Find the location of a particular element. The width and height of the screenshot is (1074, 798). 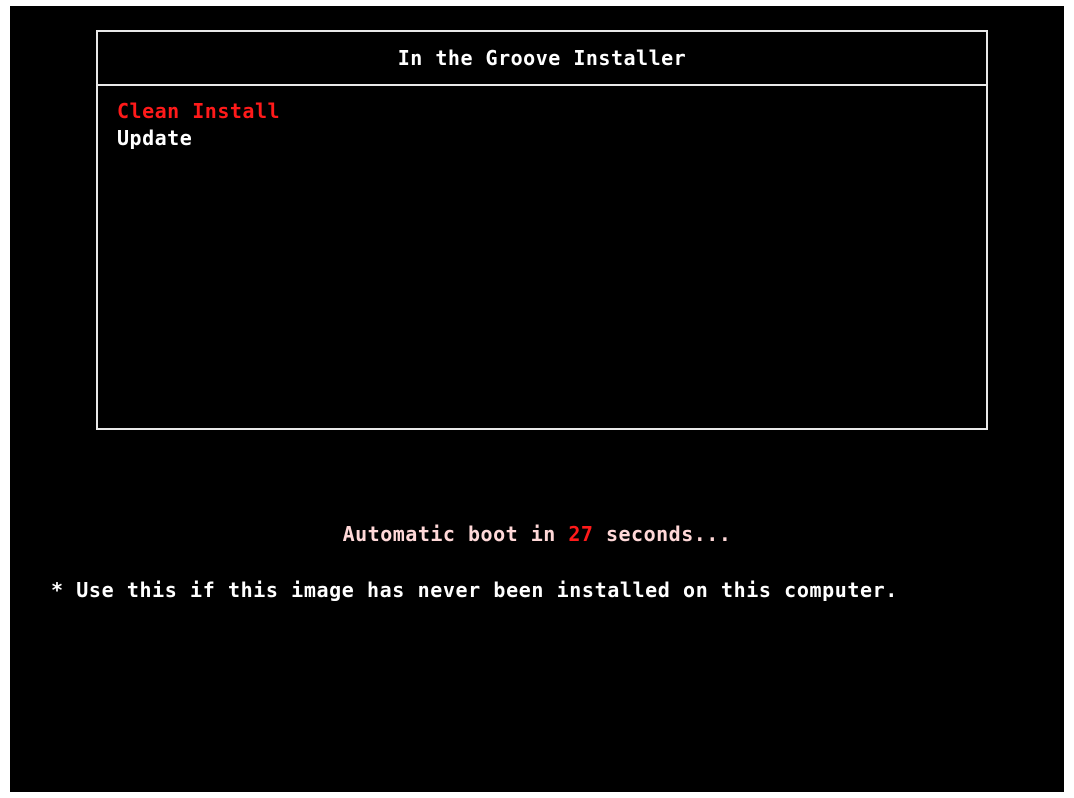

menu-title: In the Groove Installer is located at coordinates (542, 58).